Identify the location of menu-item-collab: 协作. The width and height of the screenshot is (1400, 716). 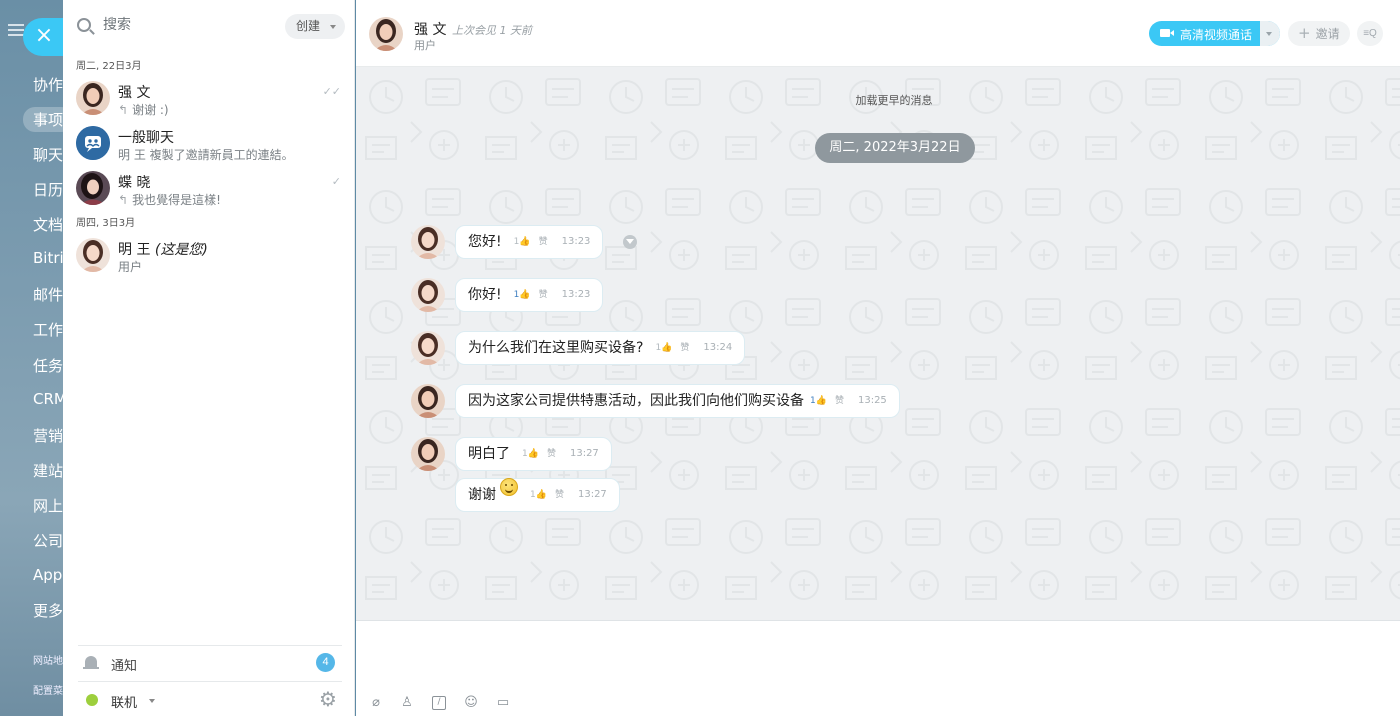
(48, 84).